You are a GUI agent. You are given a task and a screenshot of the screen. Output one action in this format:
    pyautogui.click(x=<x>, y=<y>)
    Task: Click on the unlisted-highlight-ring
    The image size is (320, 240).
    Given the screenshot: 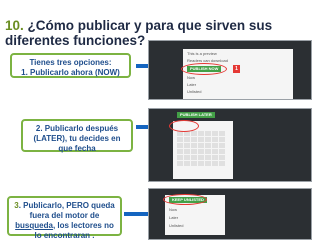 What is the action you would take?
    pyautogui.click(x=185, y=199)
    